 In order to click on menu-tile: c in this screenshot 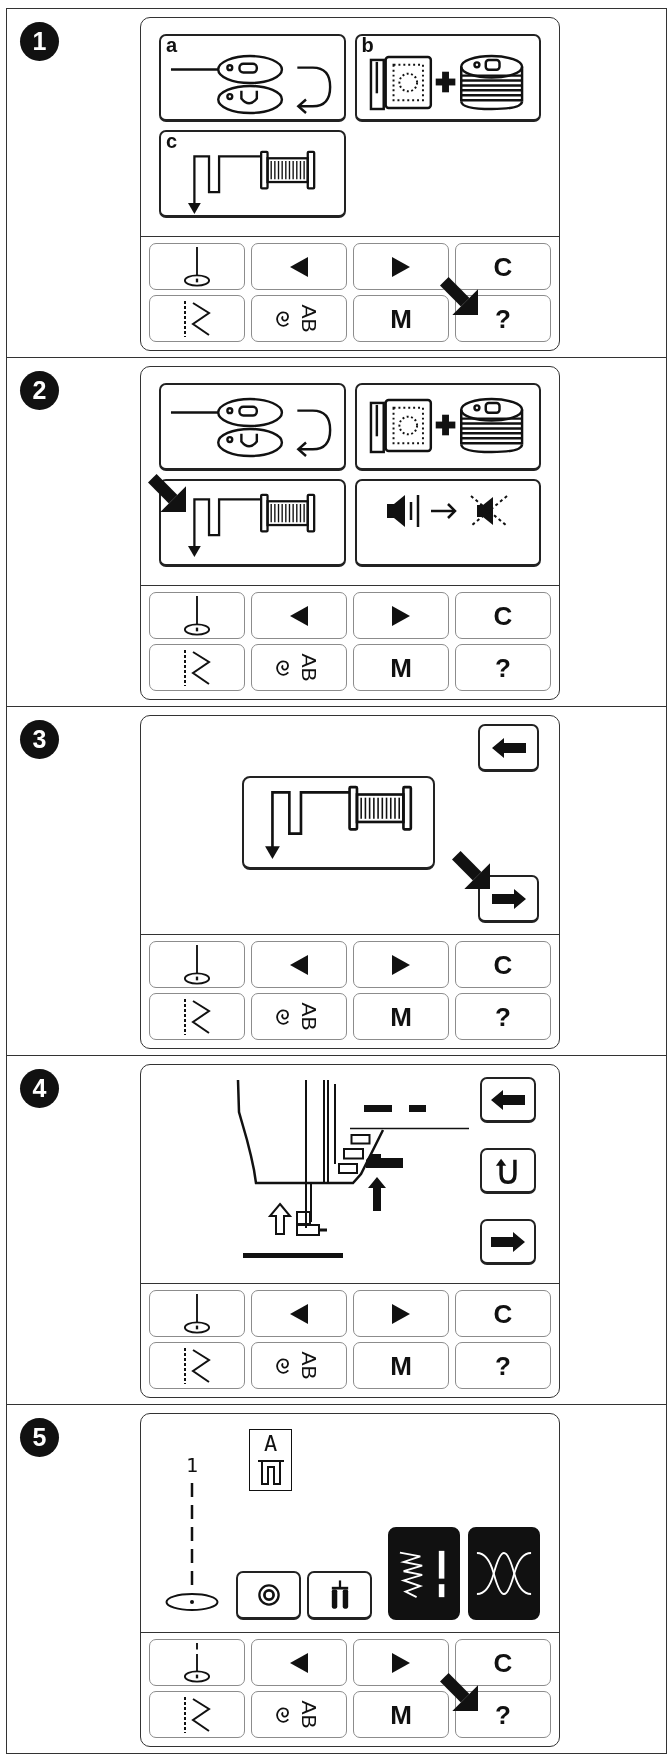, I will do `click(252, 174)`.